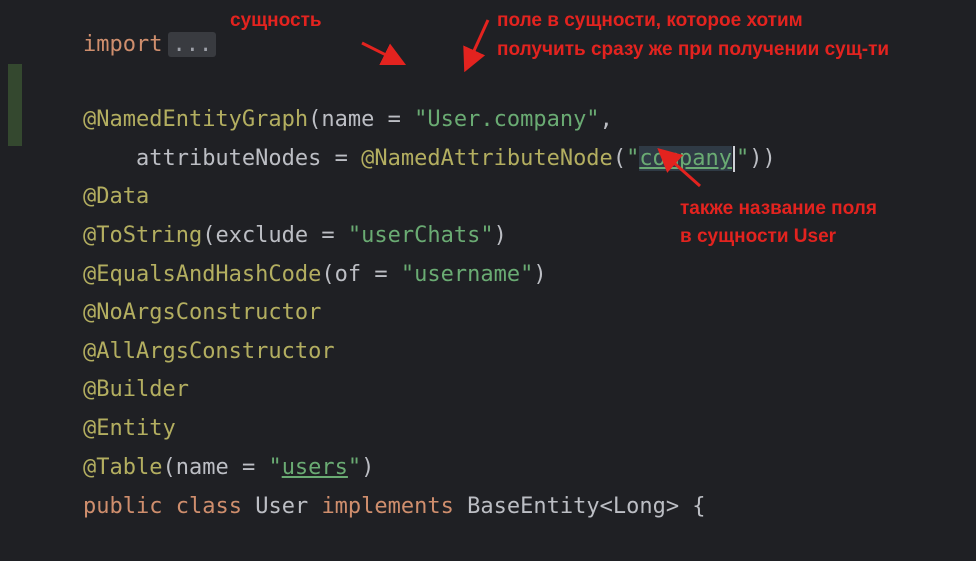  What do you see at coordinates (679, 168) in the screenshot?
I see `arrow-to-company-node` at bounding box center [679, 168].